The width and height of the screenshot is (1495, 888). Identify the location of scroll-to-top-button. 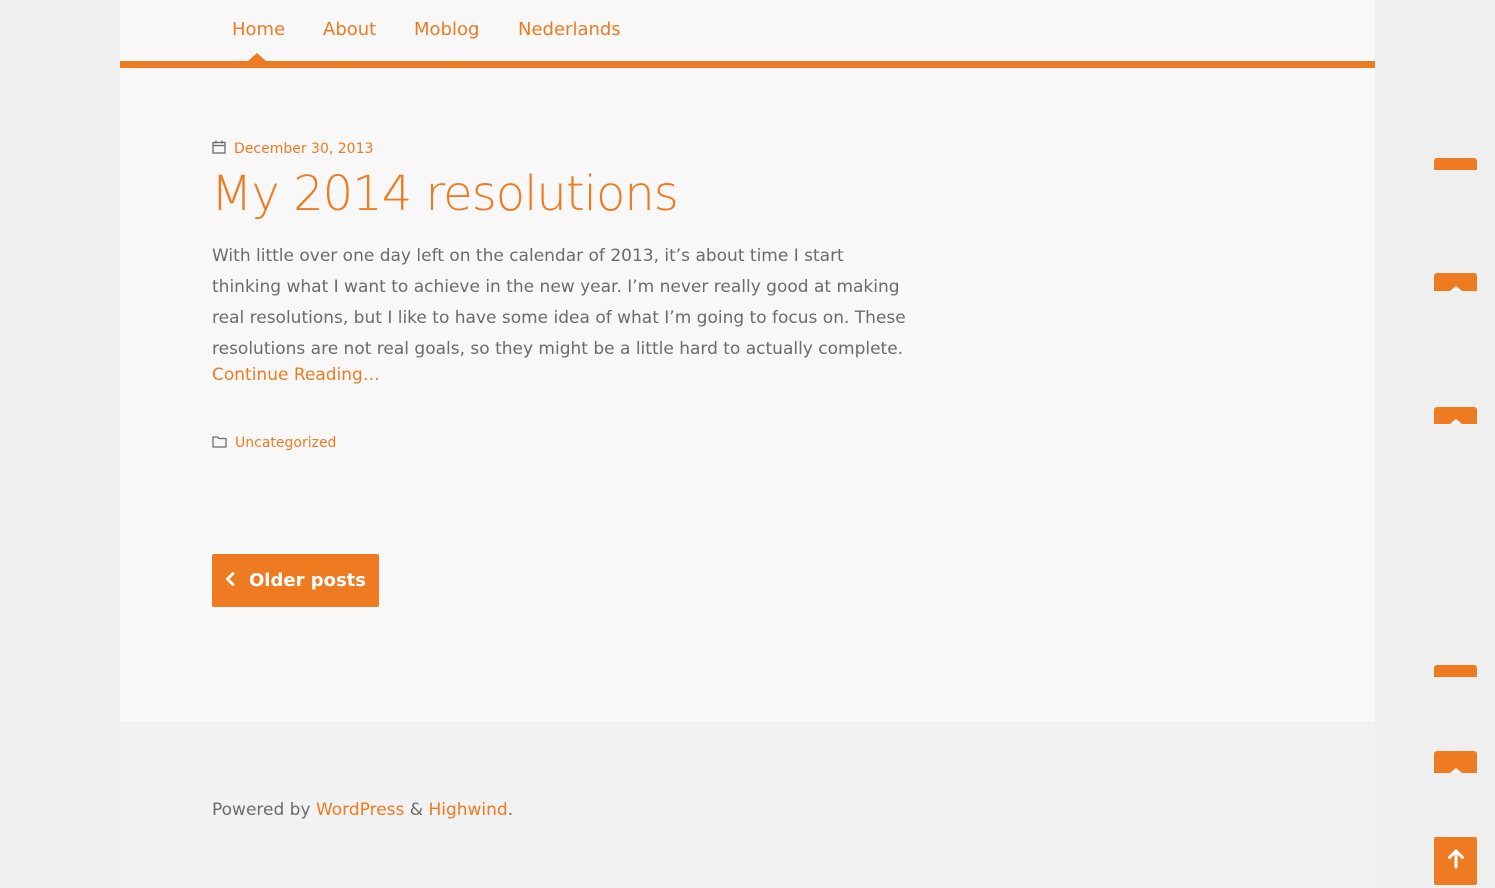
(1455, 861).